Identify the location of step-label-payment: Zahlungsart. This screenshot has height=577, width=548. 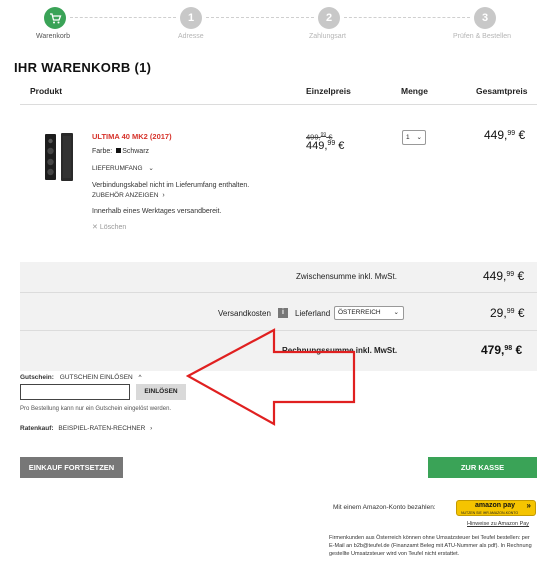
(327, 36).